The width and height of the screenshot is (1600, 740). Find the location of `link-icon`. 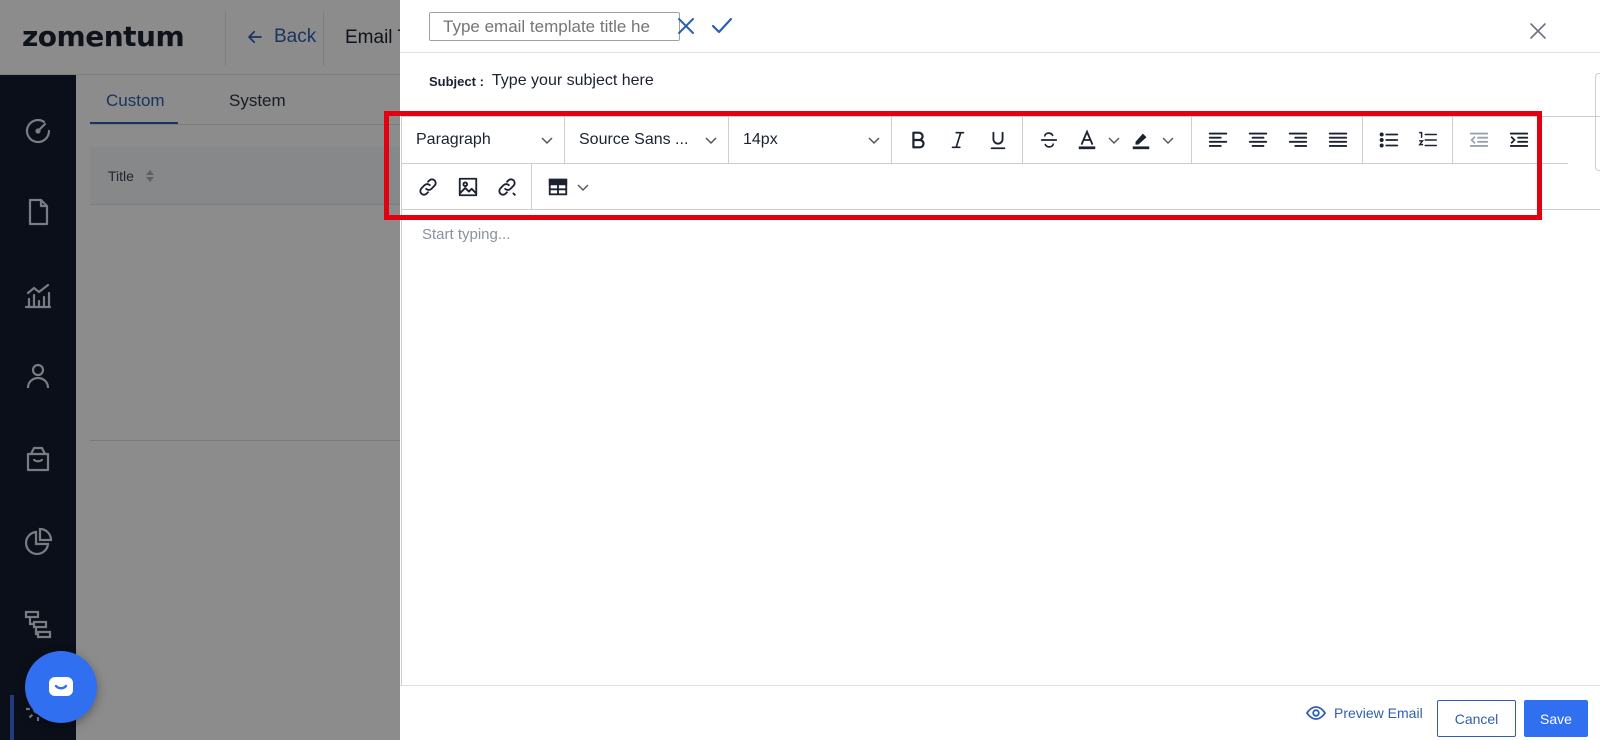

link-icon is located at coordinates (428, 187).